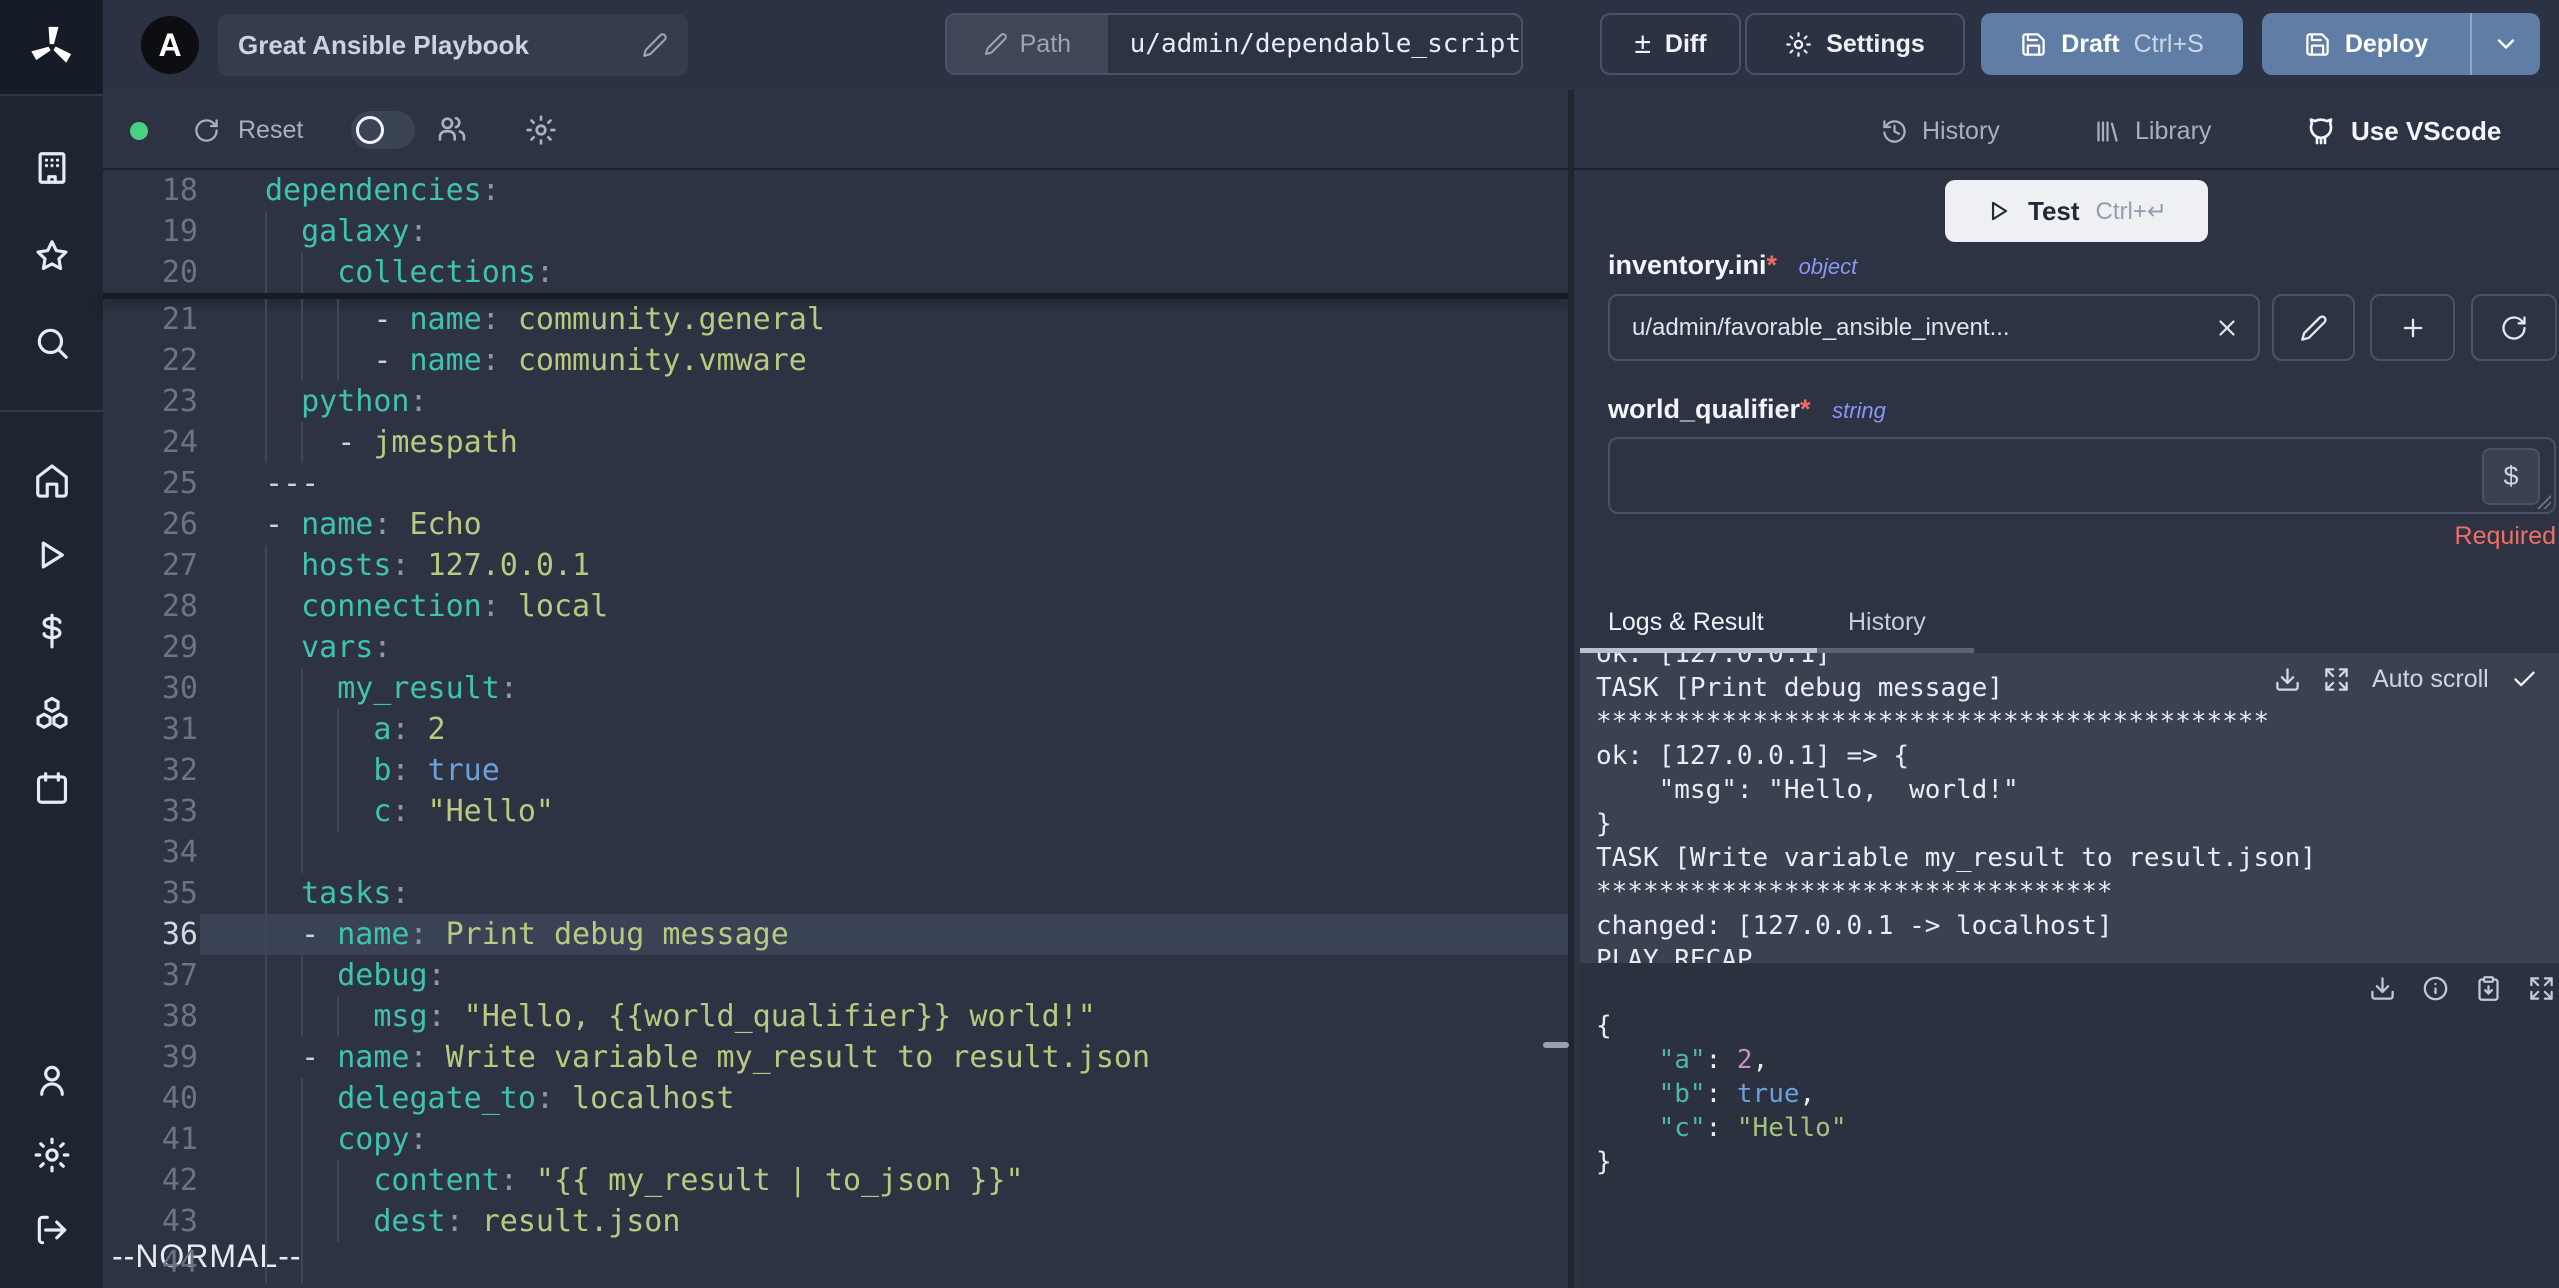 This screenshot has height=1288, width=2559. I want to click on world-qualifier-type: string, so click(1859, 410).